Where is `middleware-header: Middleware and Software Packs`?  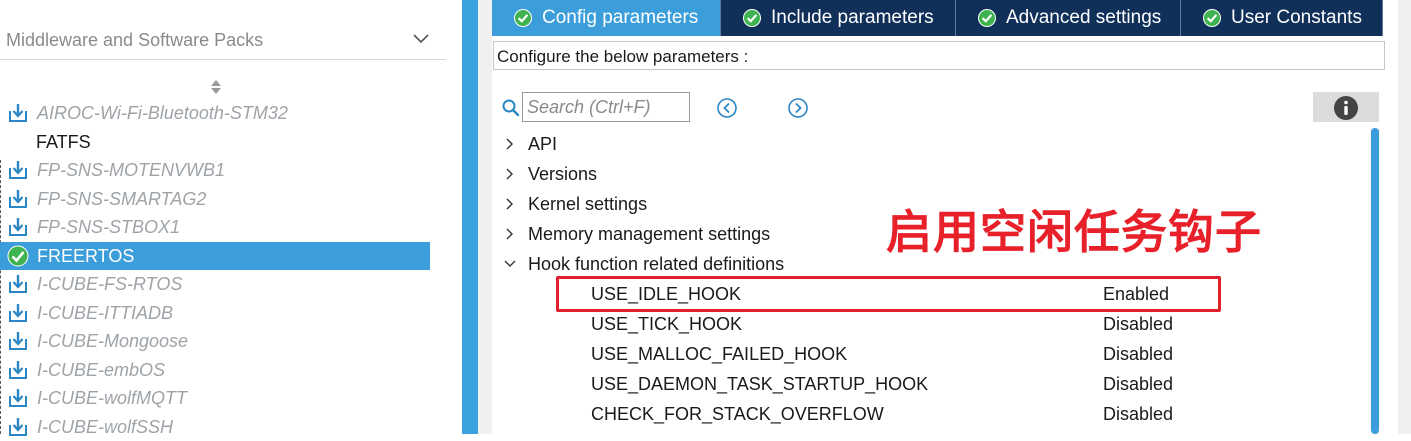 middleware-header: Middleware and Software Packs is located at coordinates (135, 40).